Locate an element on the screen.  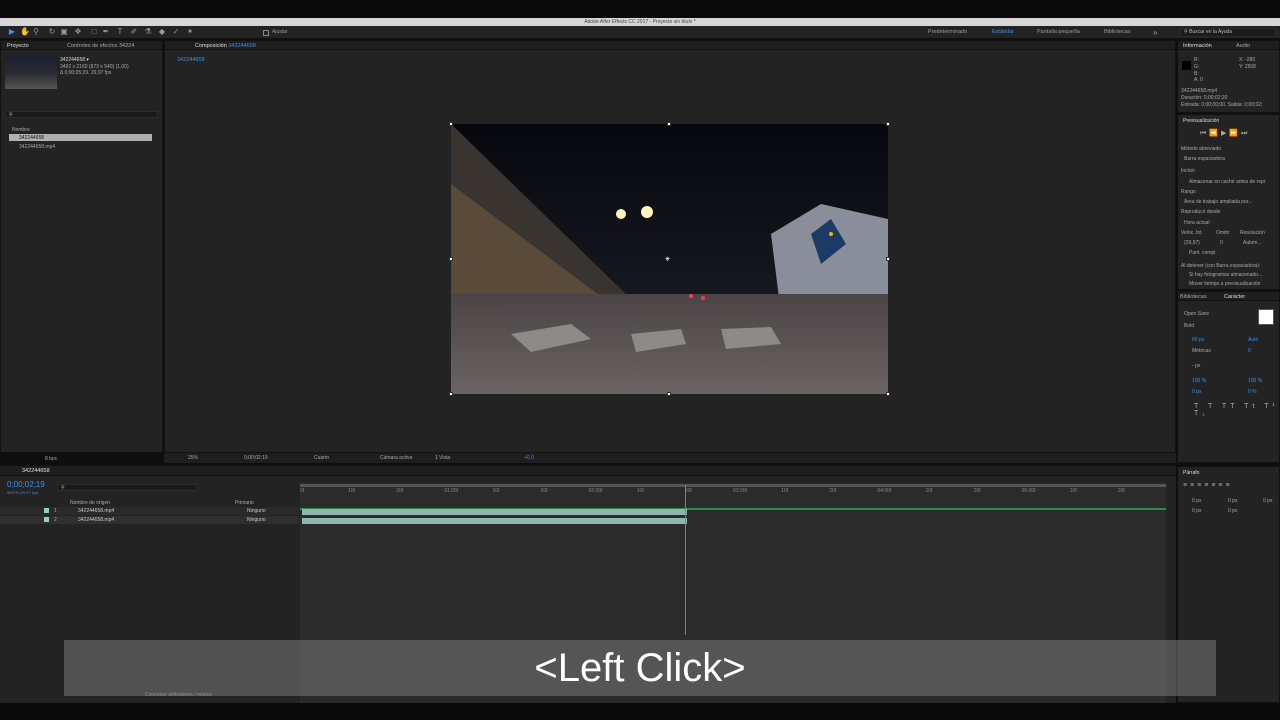
ruler-tick-label: 0f is located at coordinates (302, 491).